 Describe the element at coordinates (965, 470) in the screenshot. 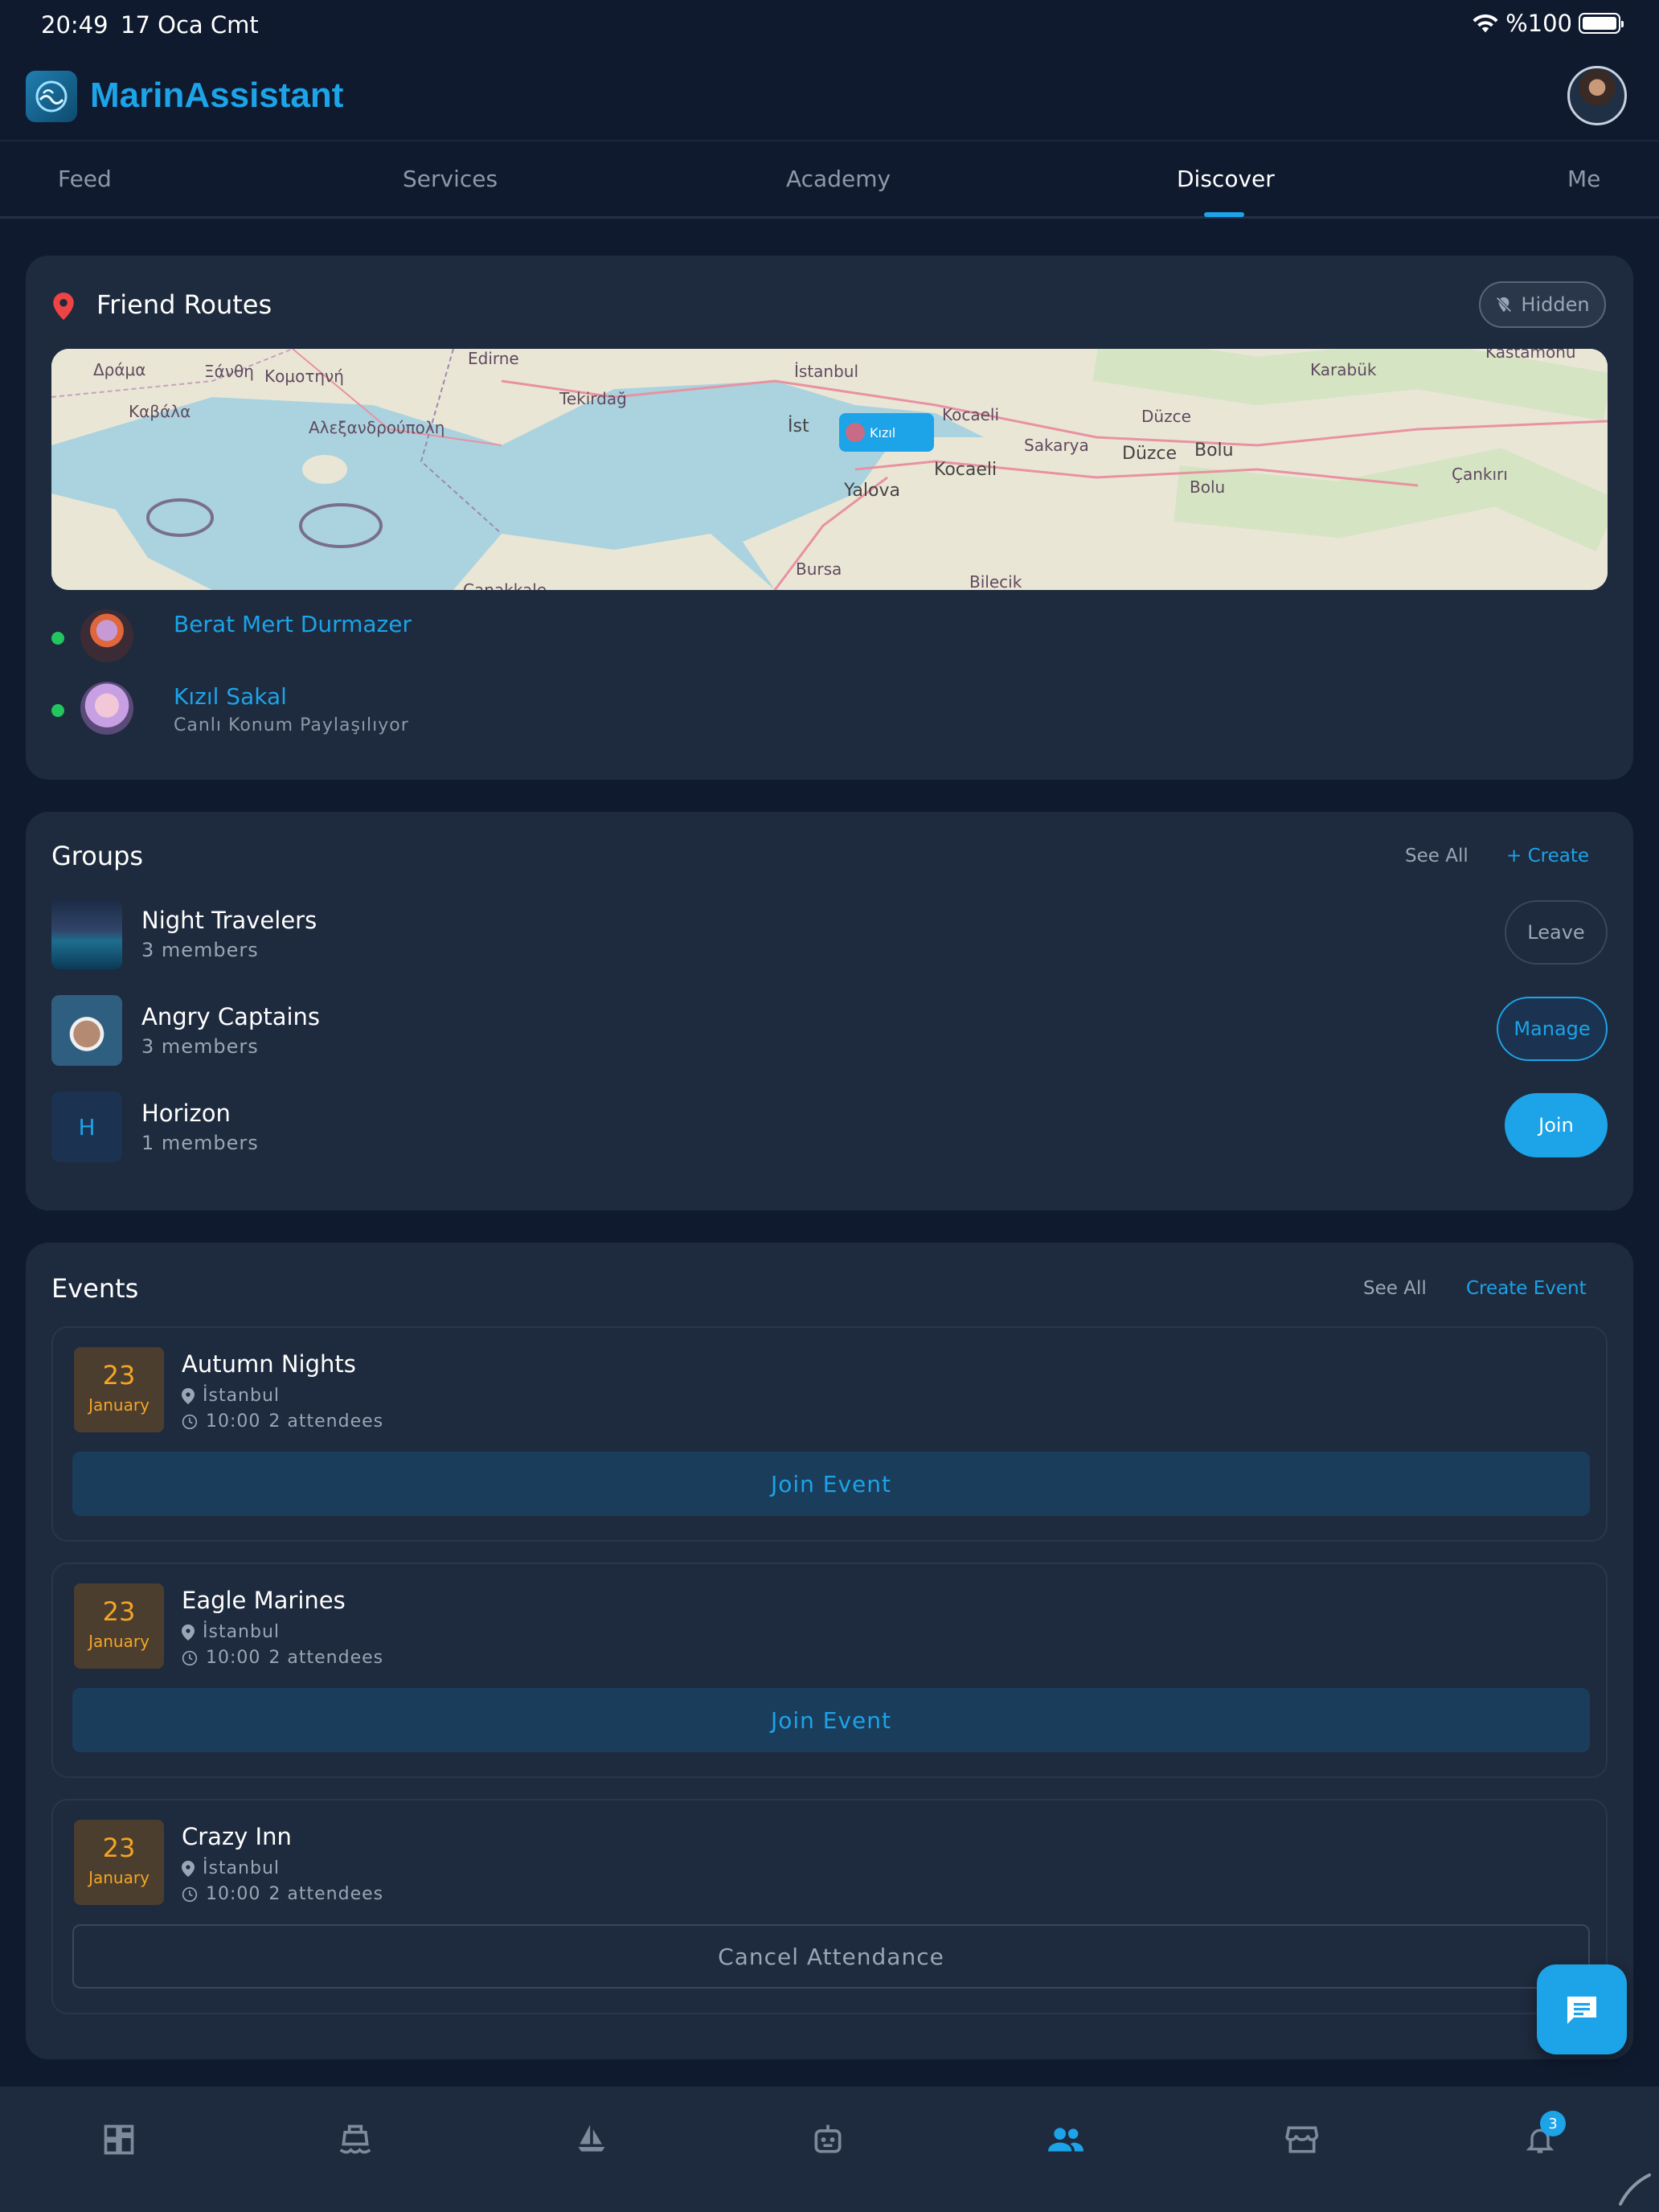

I see `map-label: Kocaeli` at that location.